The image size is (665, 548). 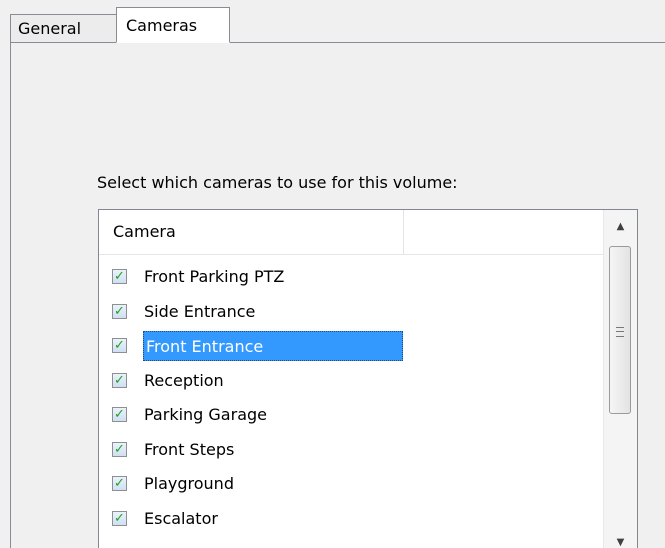 I want to click on list-item: ✓ Reception, so click(x=351, y=381).